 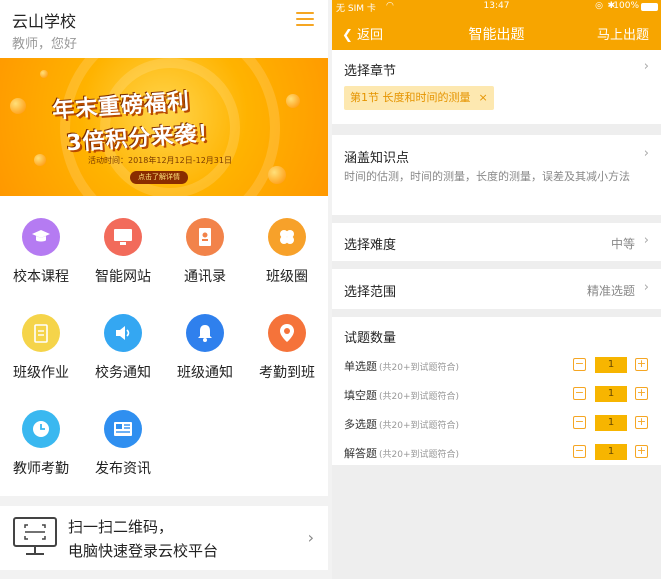 I want to click on location-pin-icon, so click(x=287, y=333).